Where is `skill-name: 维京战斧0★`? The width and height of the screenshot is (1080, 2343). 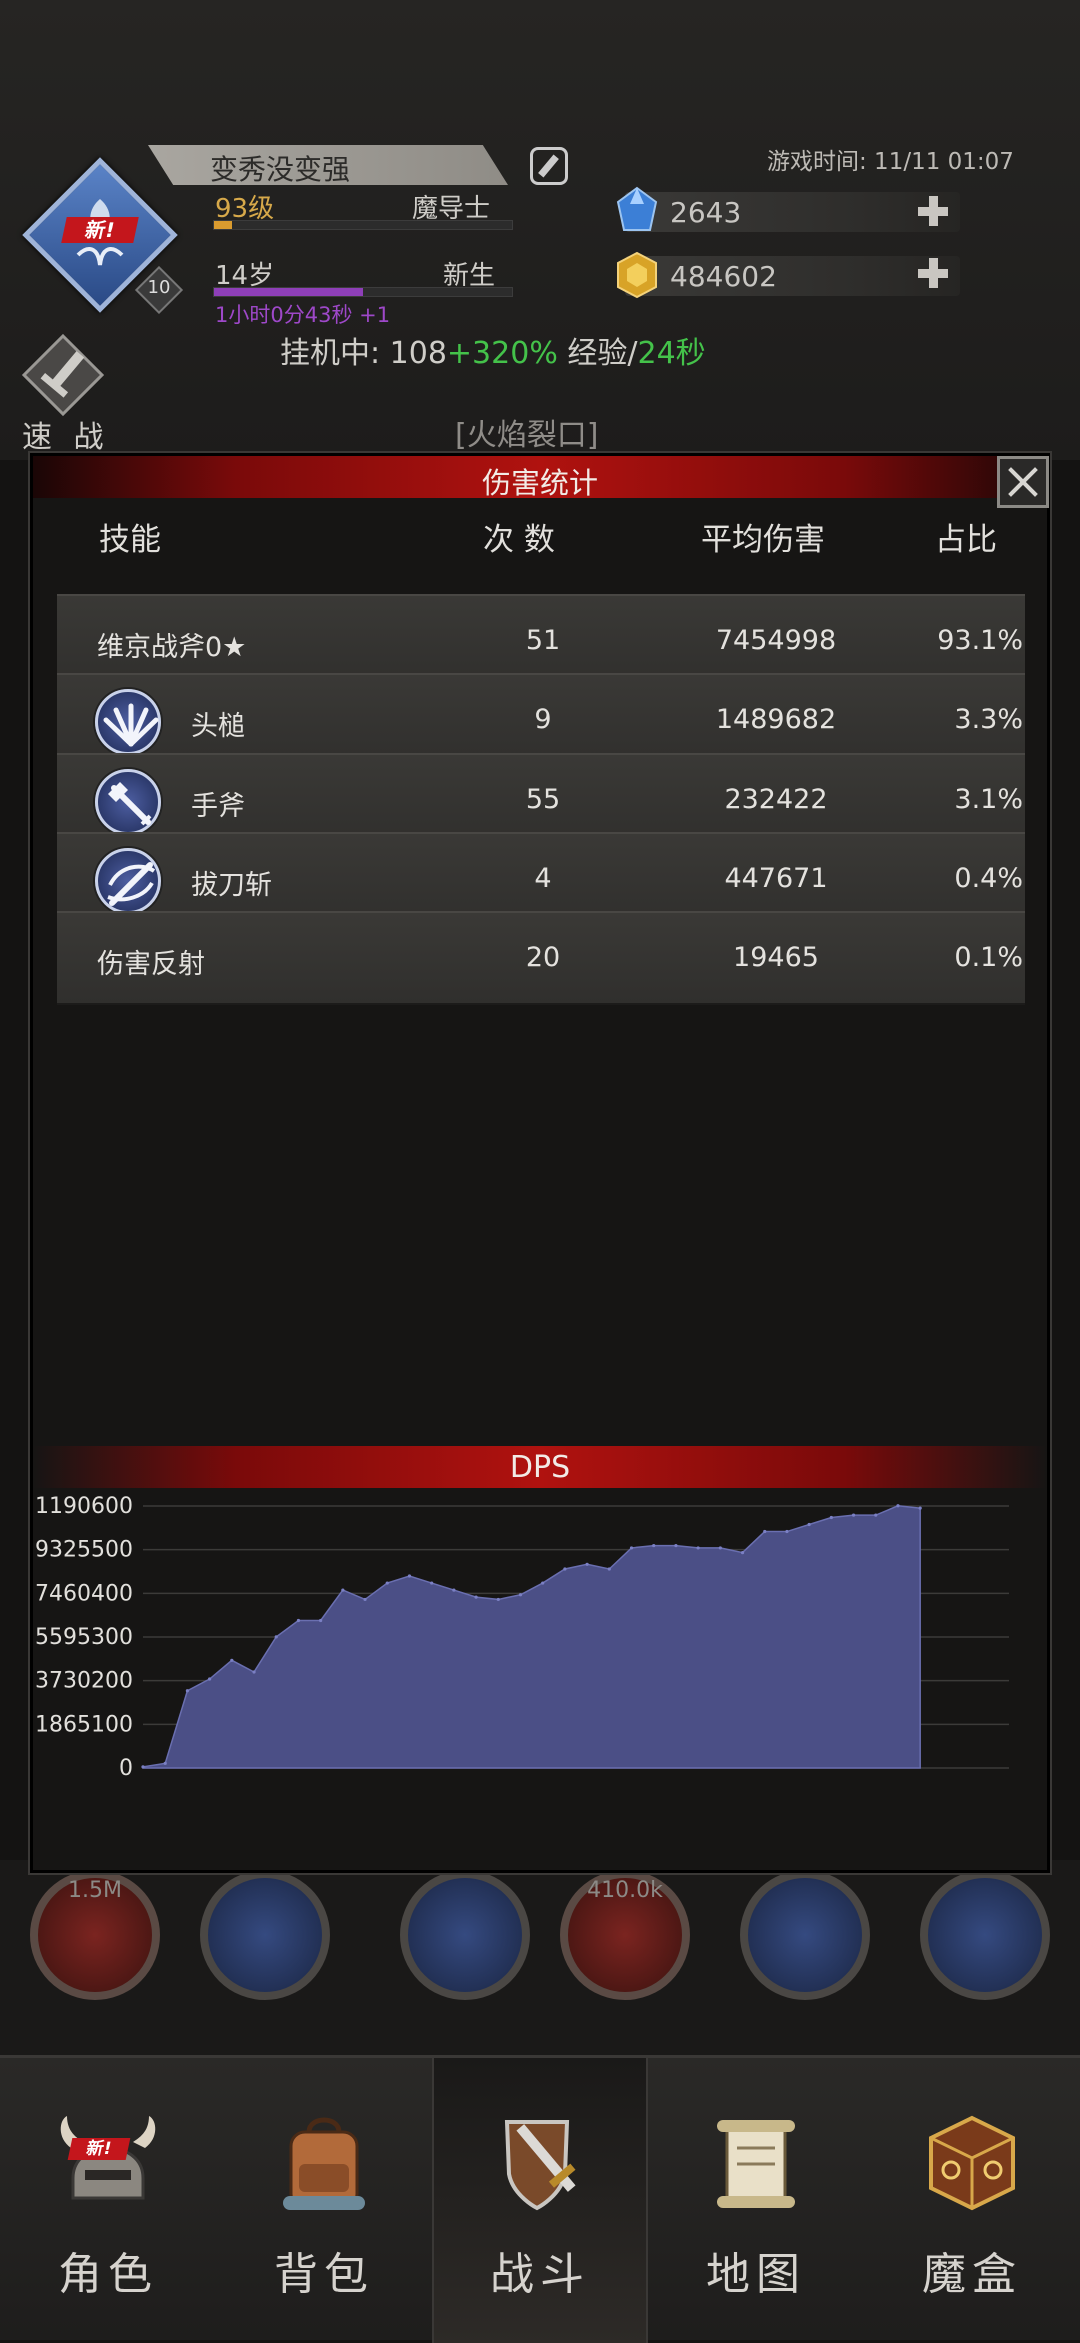
skill-name: 维京战斧0★ is located at coordinates (172, 647).